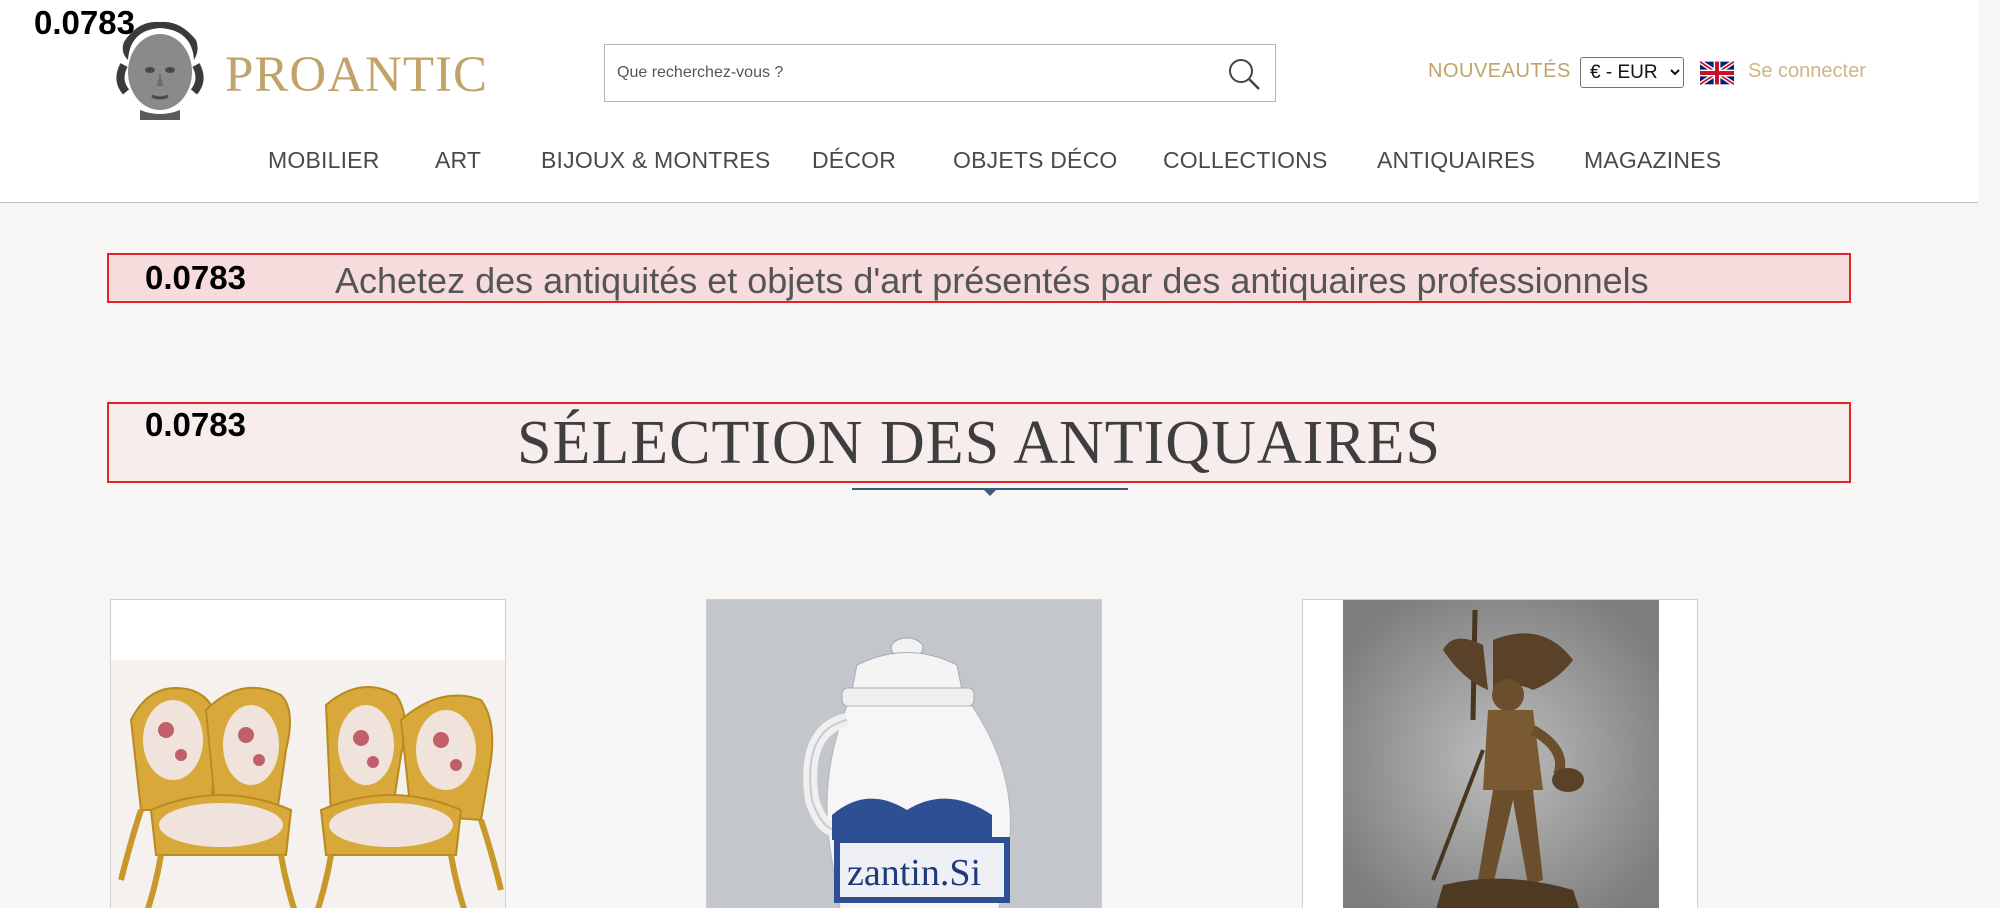  What do you see at coordinates (1244, 74) in the screenshot?
I see `search-icon` at bounding box center [1244, 74].